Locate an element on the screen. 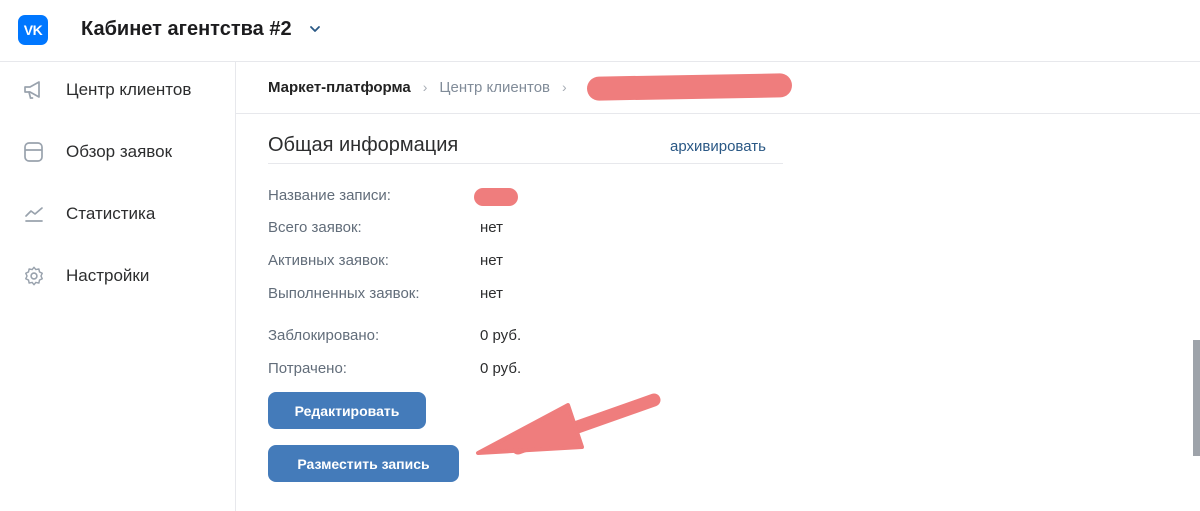  redacted-record-name is located at coordinates (496, 197).